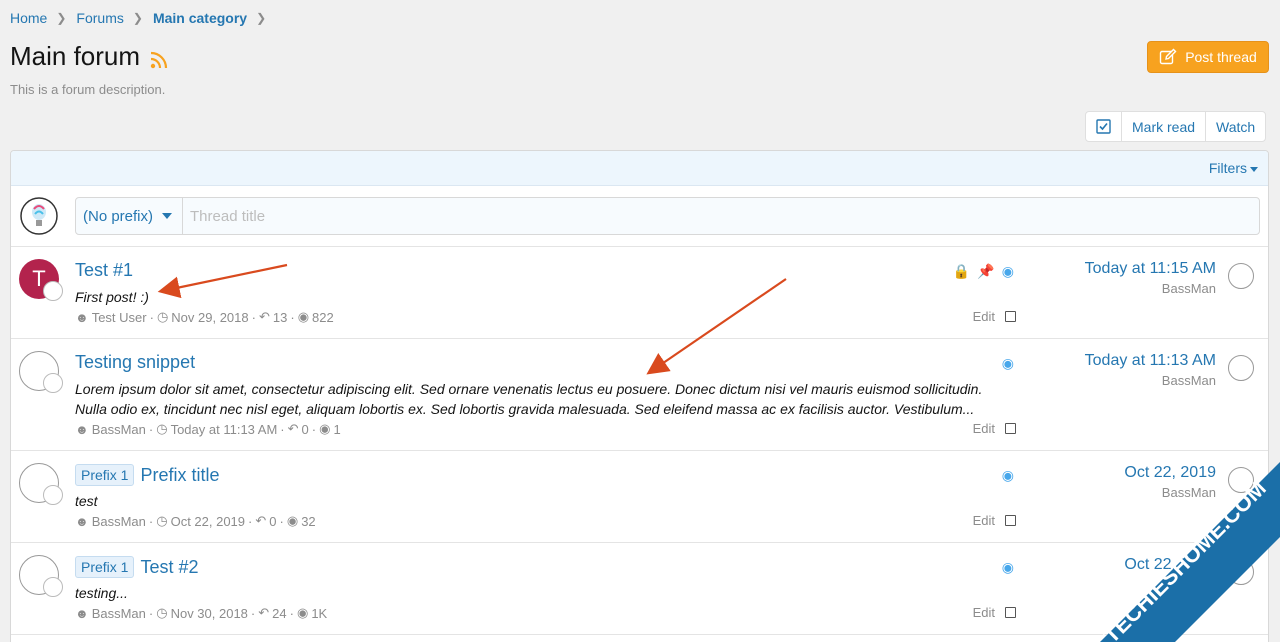 This screenshot has width=1280, height=642. Describe the element at coordinates (1227, 168) in the screenshot. I see `filters-label: Filters` at that location.